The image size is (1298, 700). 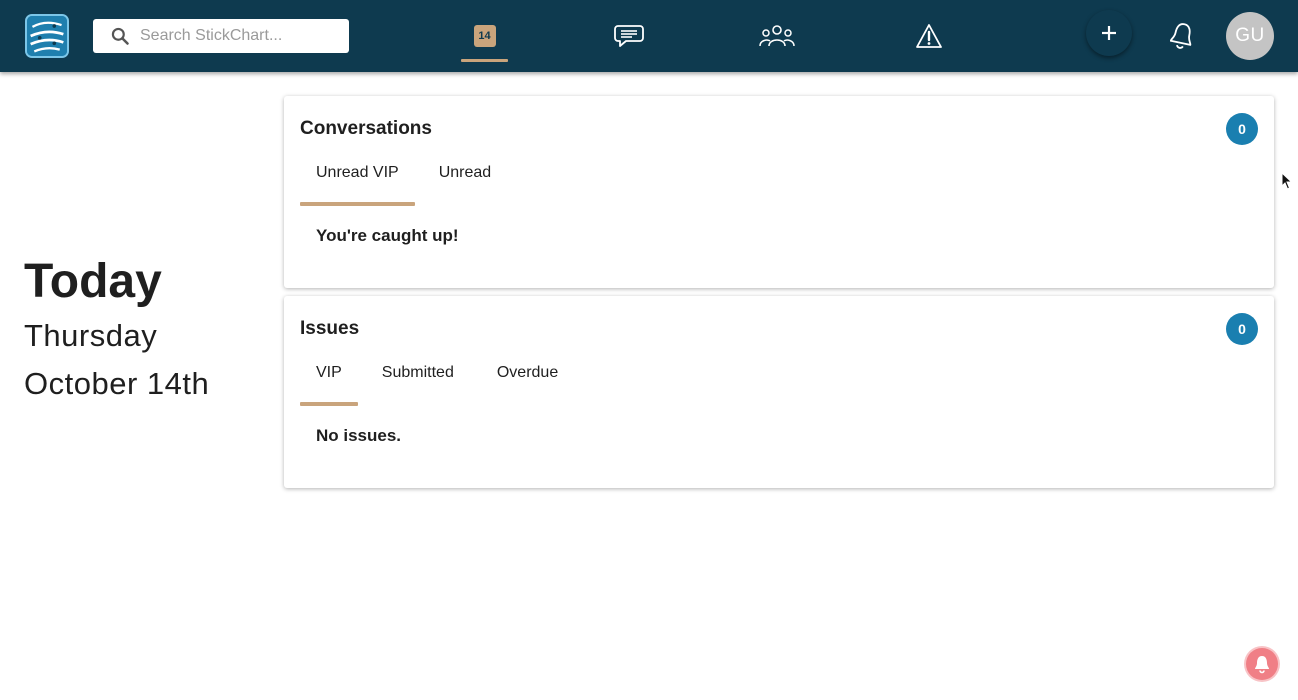 What do you see at coordinates (330, 328) in the screenshot?
I see `issues-title: Issues` at bounding box center [330, 328].